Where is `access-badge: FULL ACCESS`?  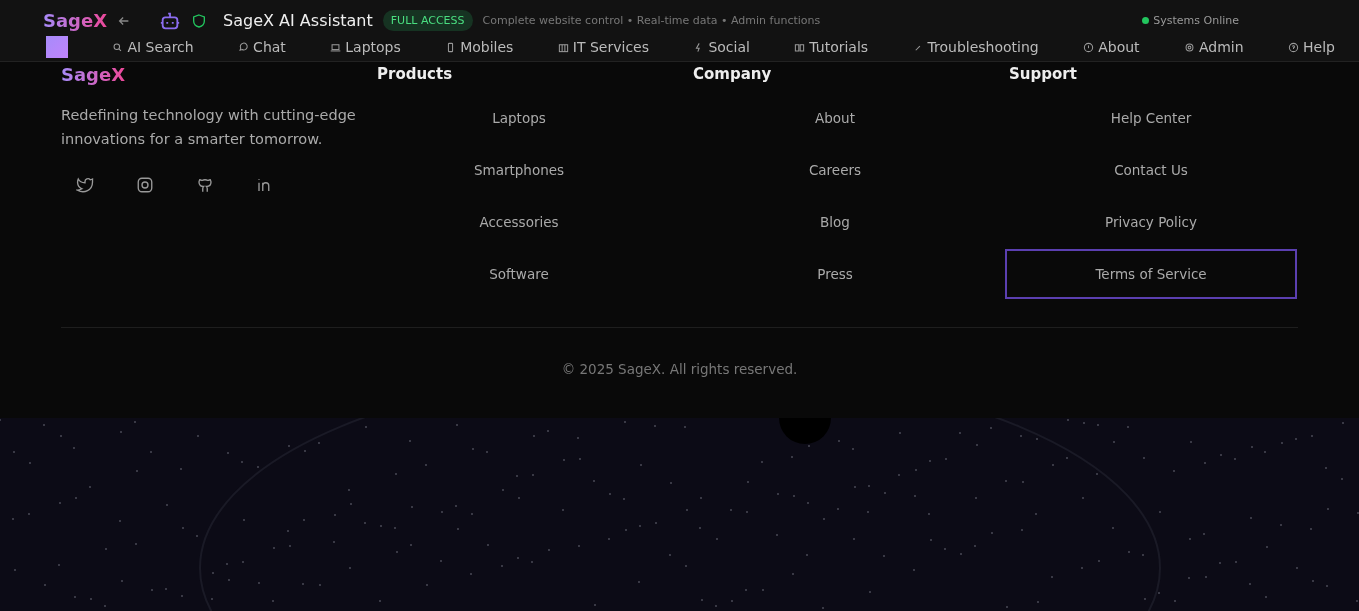
access-badge: FULL ACCESS is located at coordinates (427, 21).